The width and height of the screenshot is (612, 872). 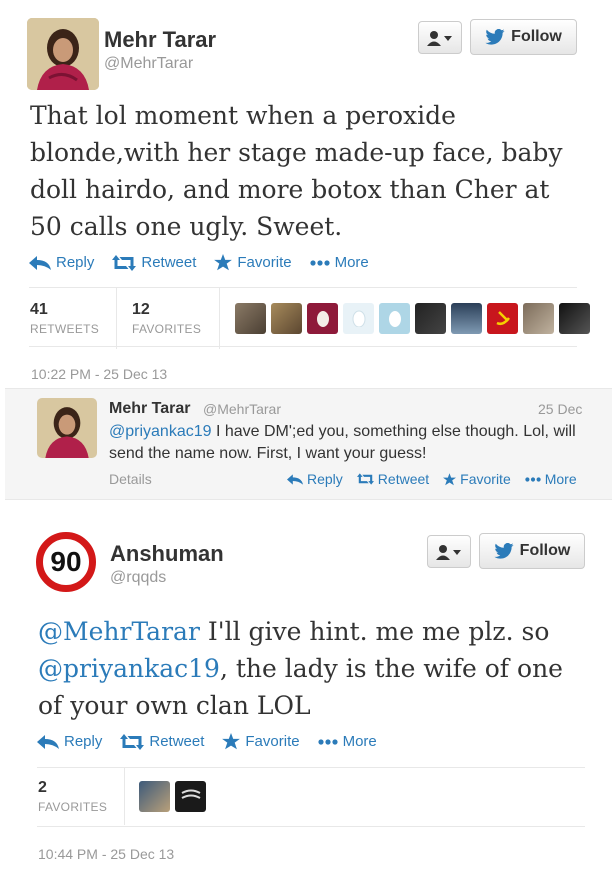 I want to click on retweets-stat: 41 RETWEETS, so click(x=73, y=318).